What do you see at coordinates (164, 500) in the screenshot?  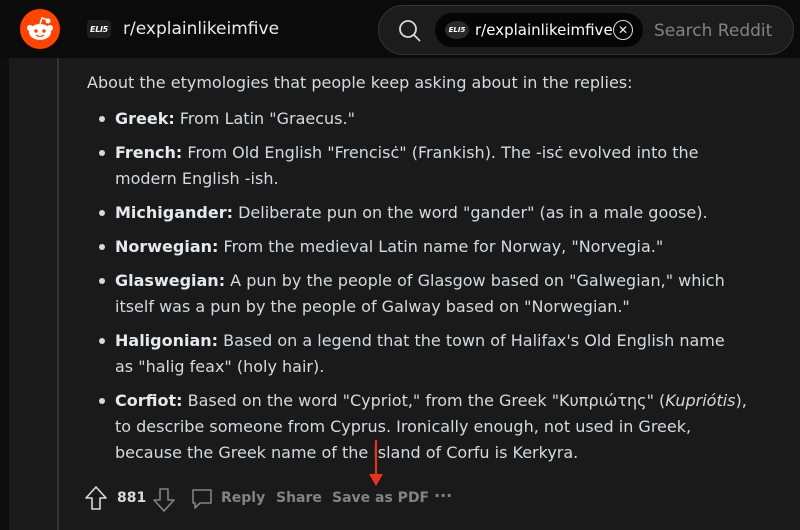 I see `downvote-icon` at bounding box center [164, 500].